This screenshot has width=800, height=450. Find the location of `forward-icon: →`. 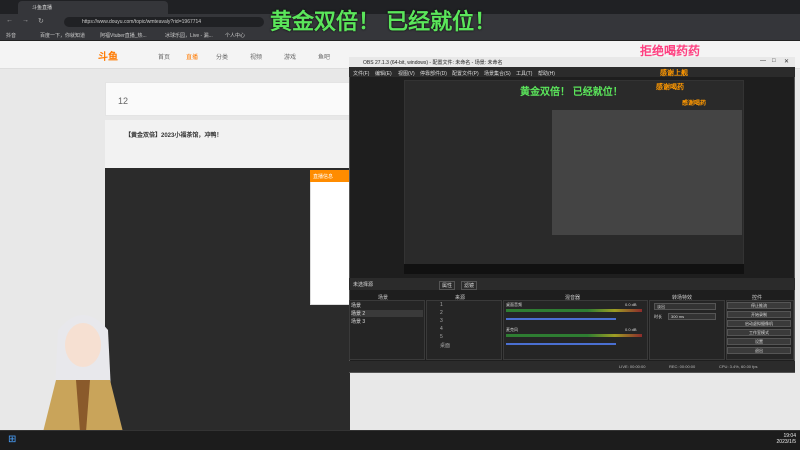

forward-icon: → is located at coordinates (25, 20).